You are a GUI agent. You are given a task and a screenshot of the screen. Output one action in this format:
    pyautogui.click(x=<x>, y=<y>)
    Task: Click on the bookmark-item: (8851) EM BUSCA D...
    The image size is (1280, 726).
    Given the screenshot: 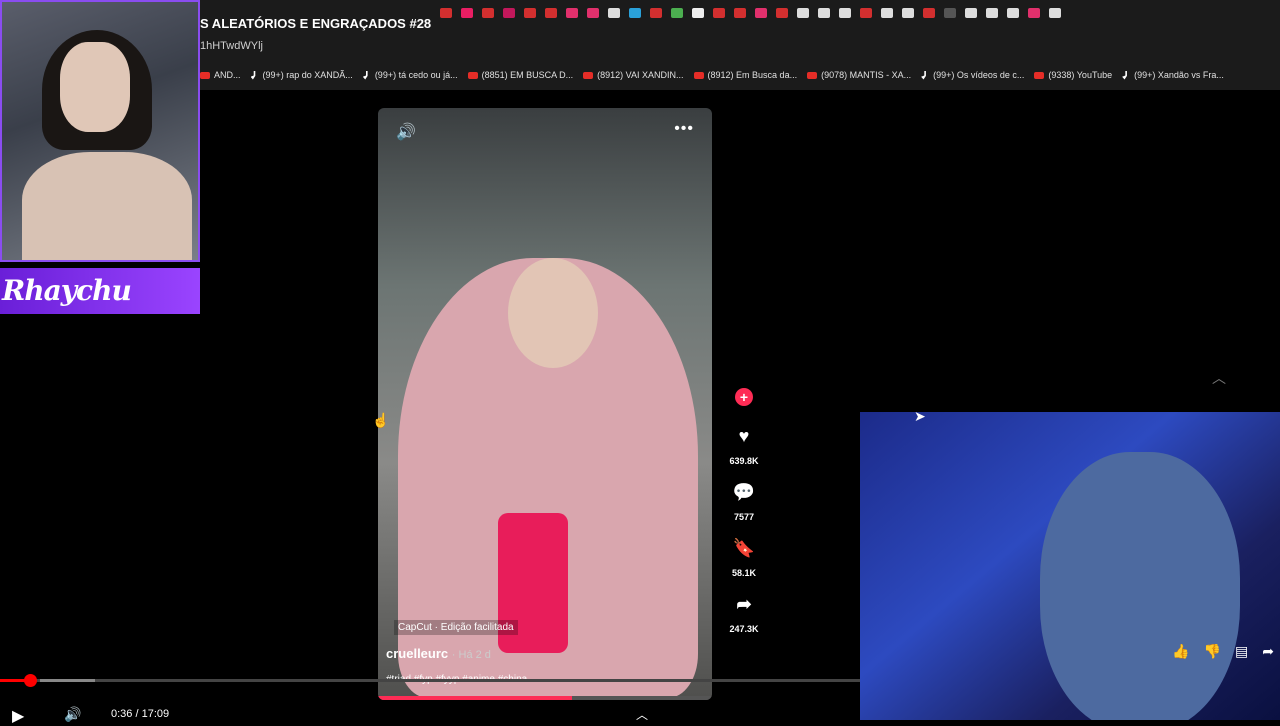 What is the action you would take?
    pyautogui.click(x=520, y=75)
    